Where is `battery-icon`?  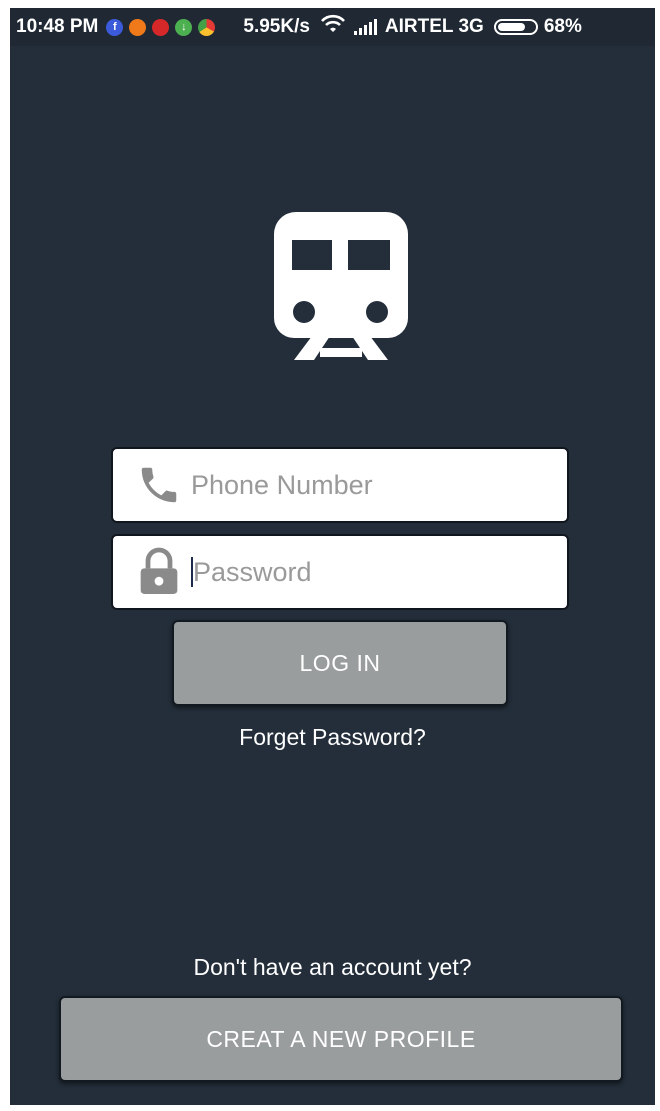
battery-icon is located at coordinates (515, 27).